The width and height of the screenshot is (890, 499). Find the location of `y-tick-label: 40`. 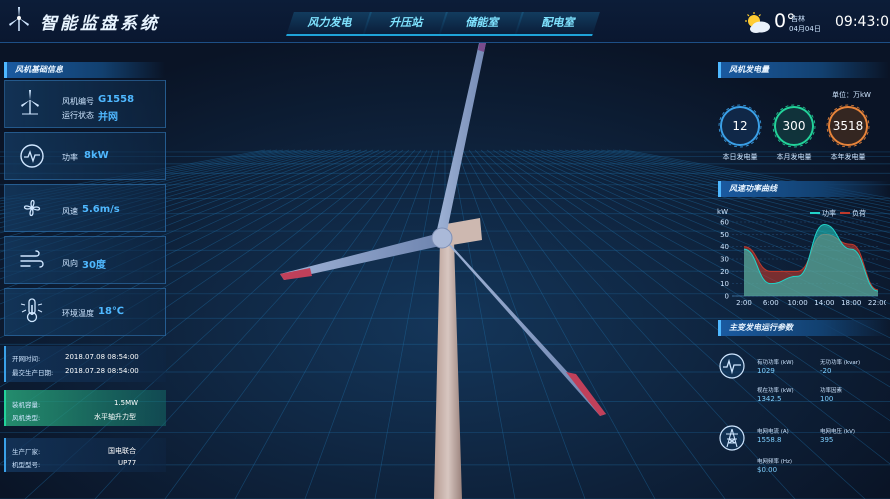

y-tick-label: 40 is located at coordinates (724, 247).